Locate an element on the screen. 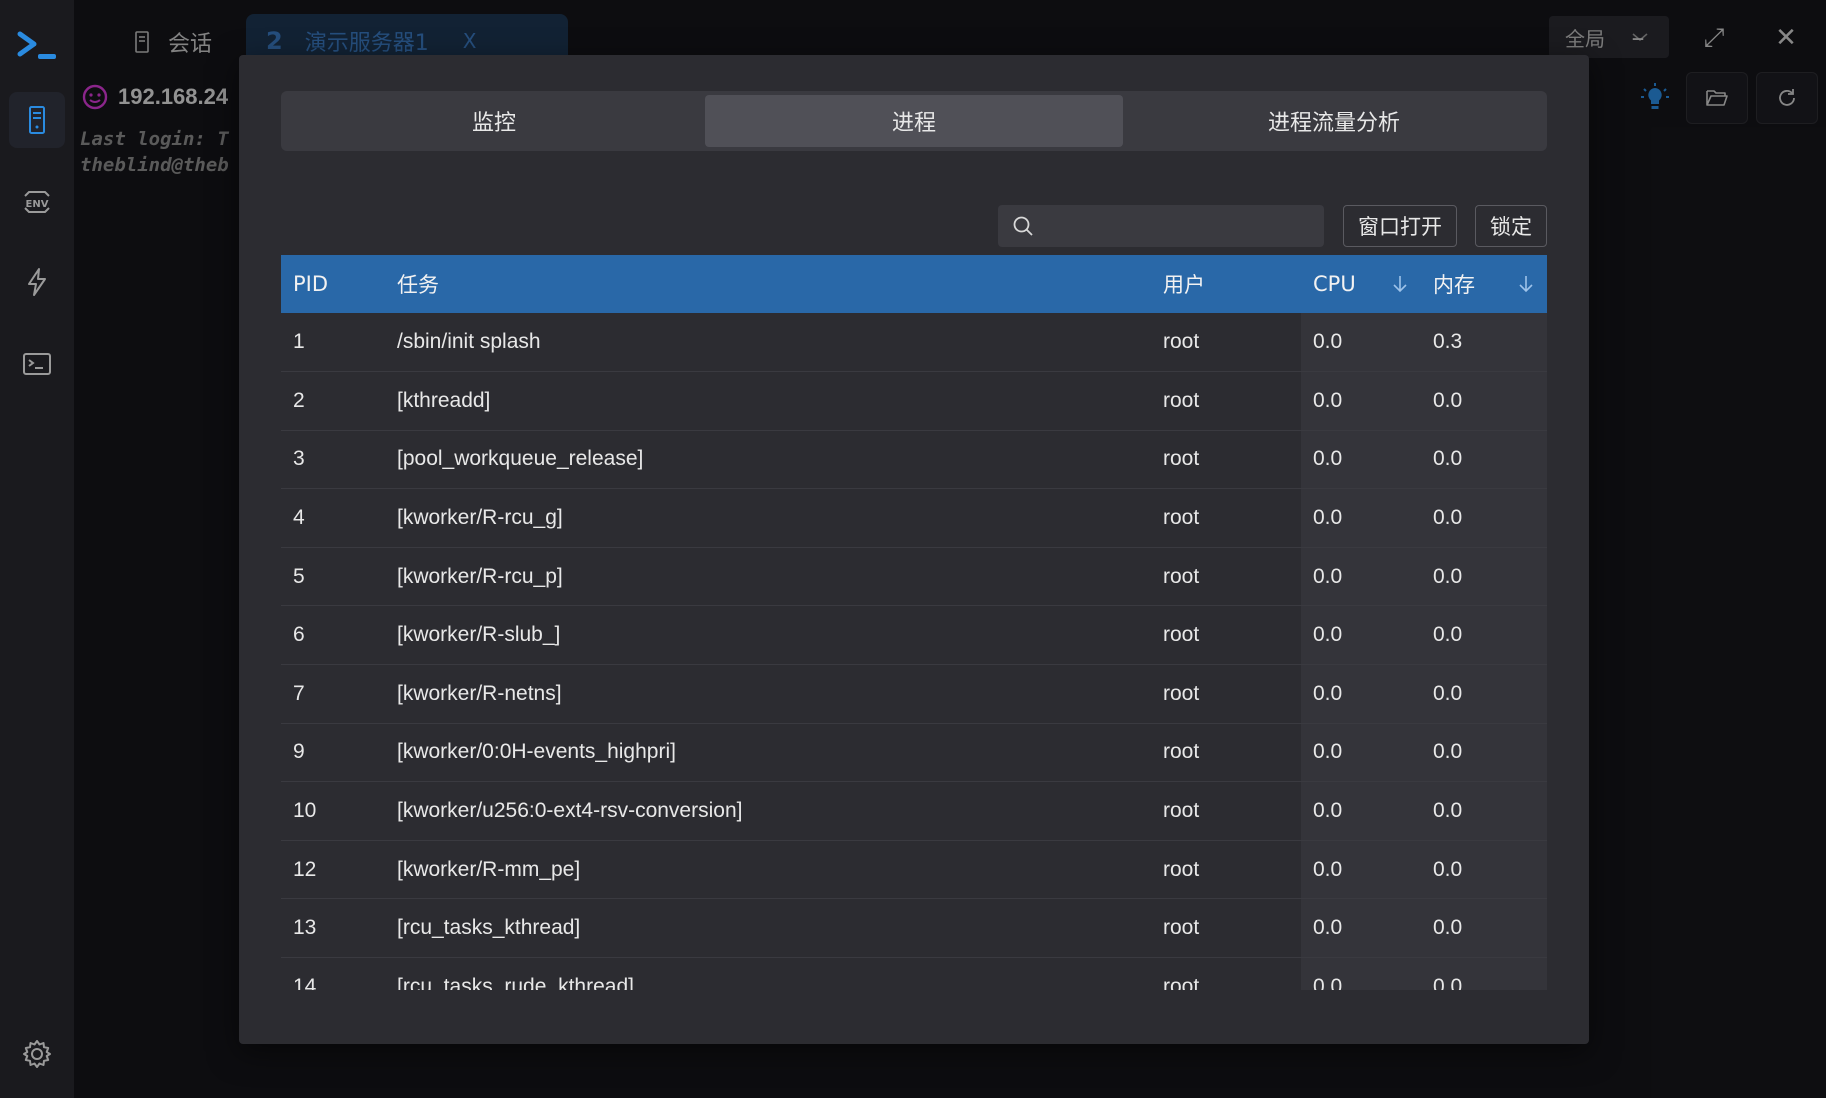 This screenshot has height=1098, width=1826. lock-button: 锁定 is located at coordinates (1511, 226).